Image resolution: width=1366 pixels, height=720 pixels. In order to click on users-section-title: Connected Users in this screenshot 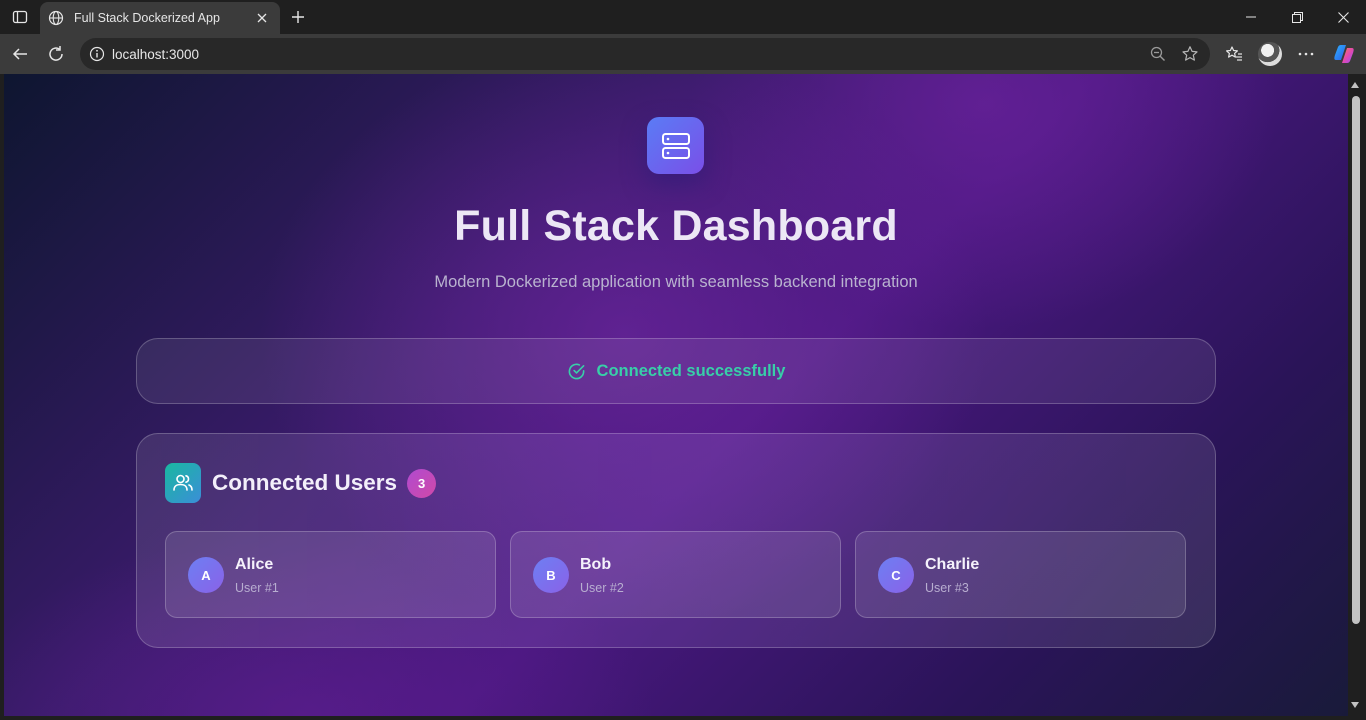, I will do `click(305, 482)`.